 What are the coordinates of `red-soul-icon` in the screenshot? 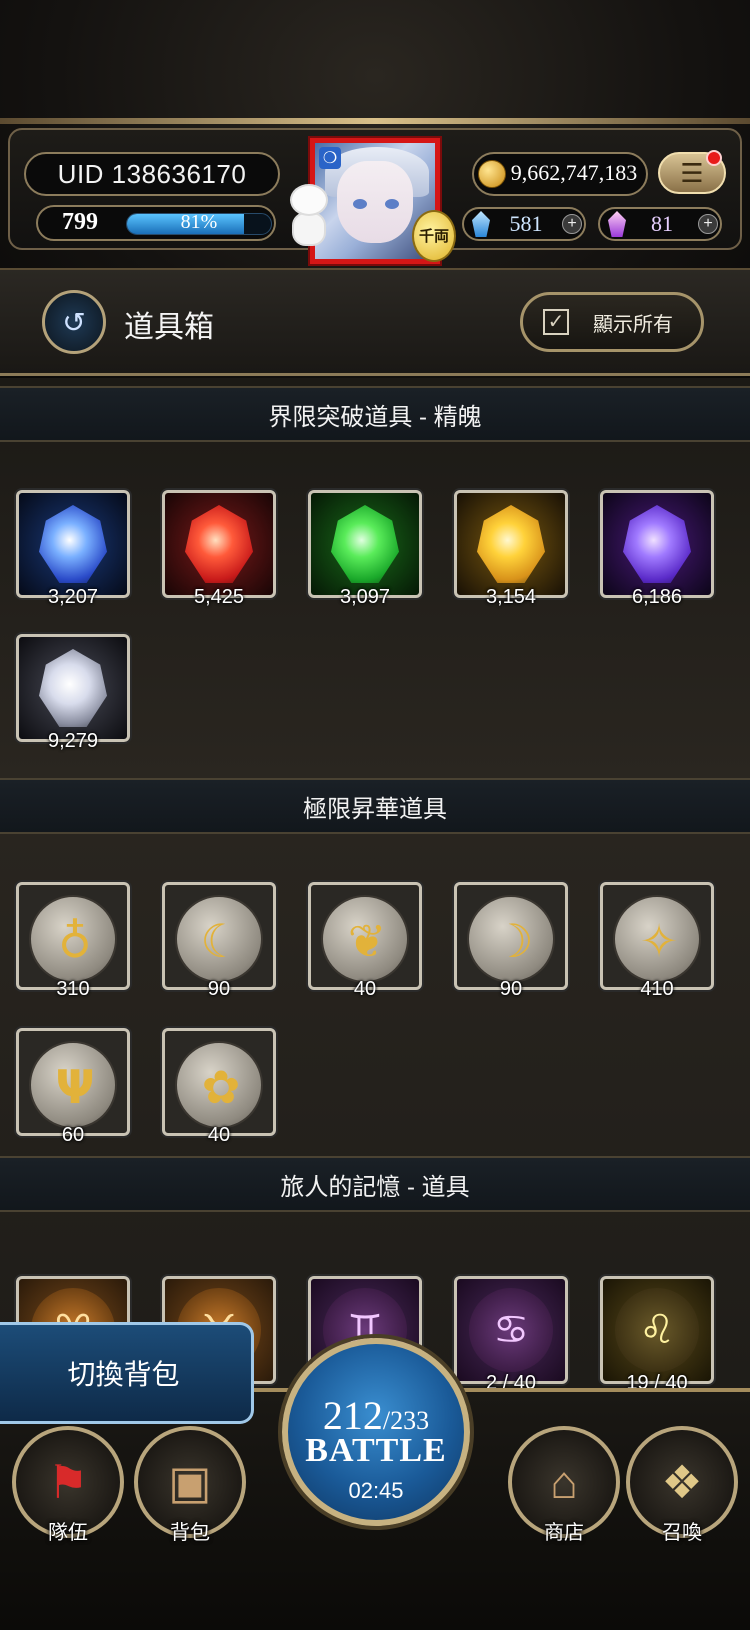 It's located at (219, 544).